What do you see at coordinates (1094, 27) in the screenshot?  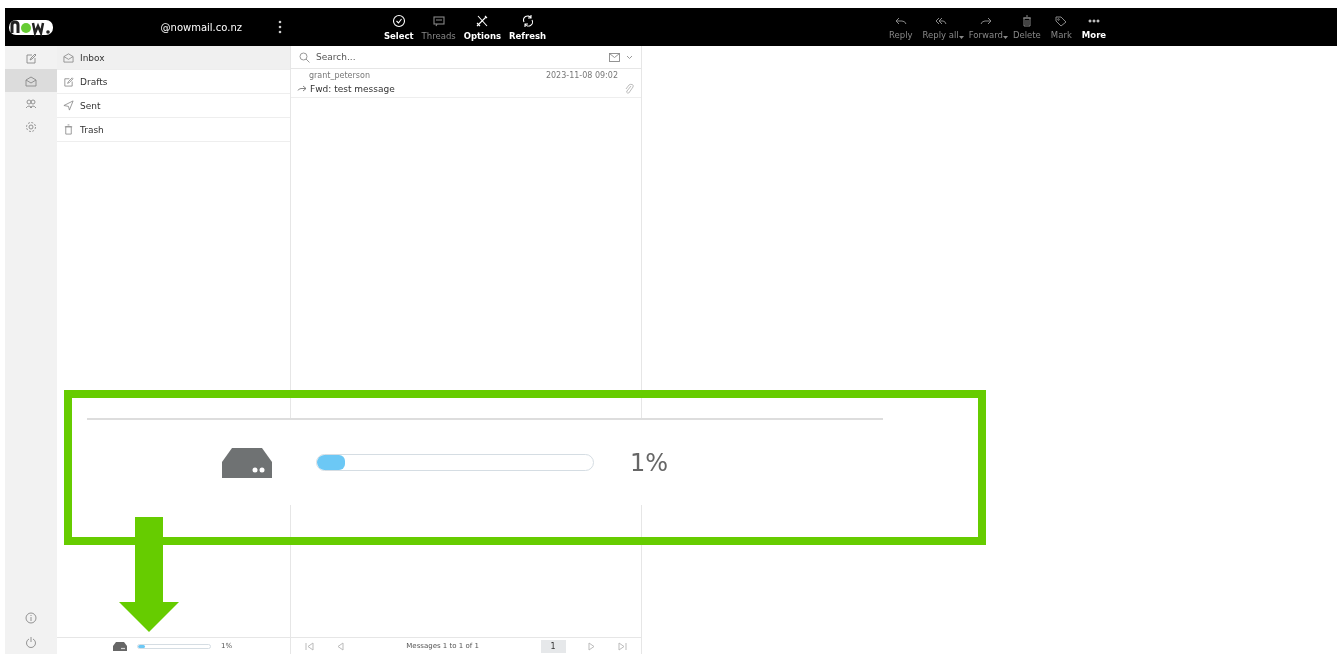 I see `action-button: More` at bounding box center [1094, 27].